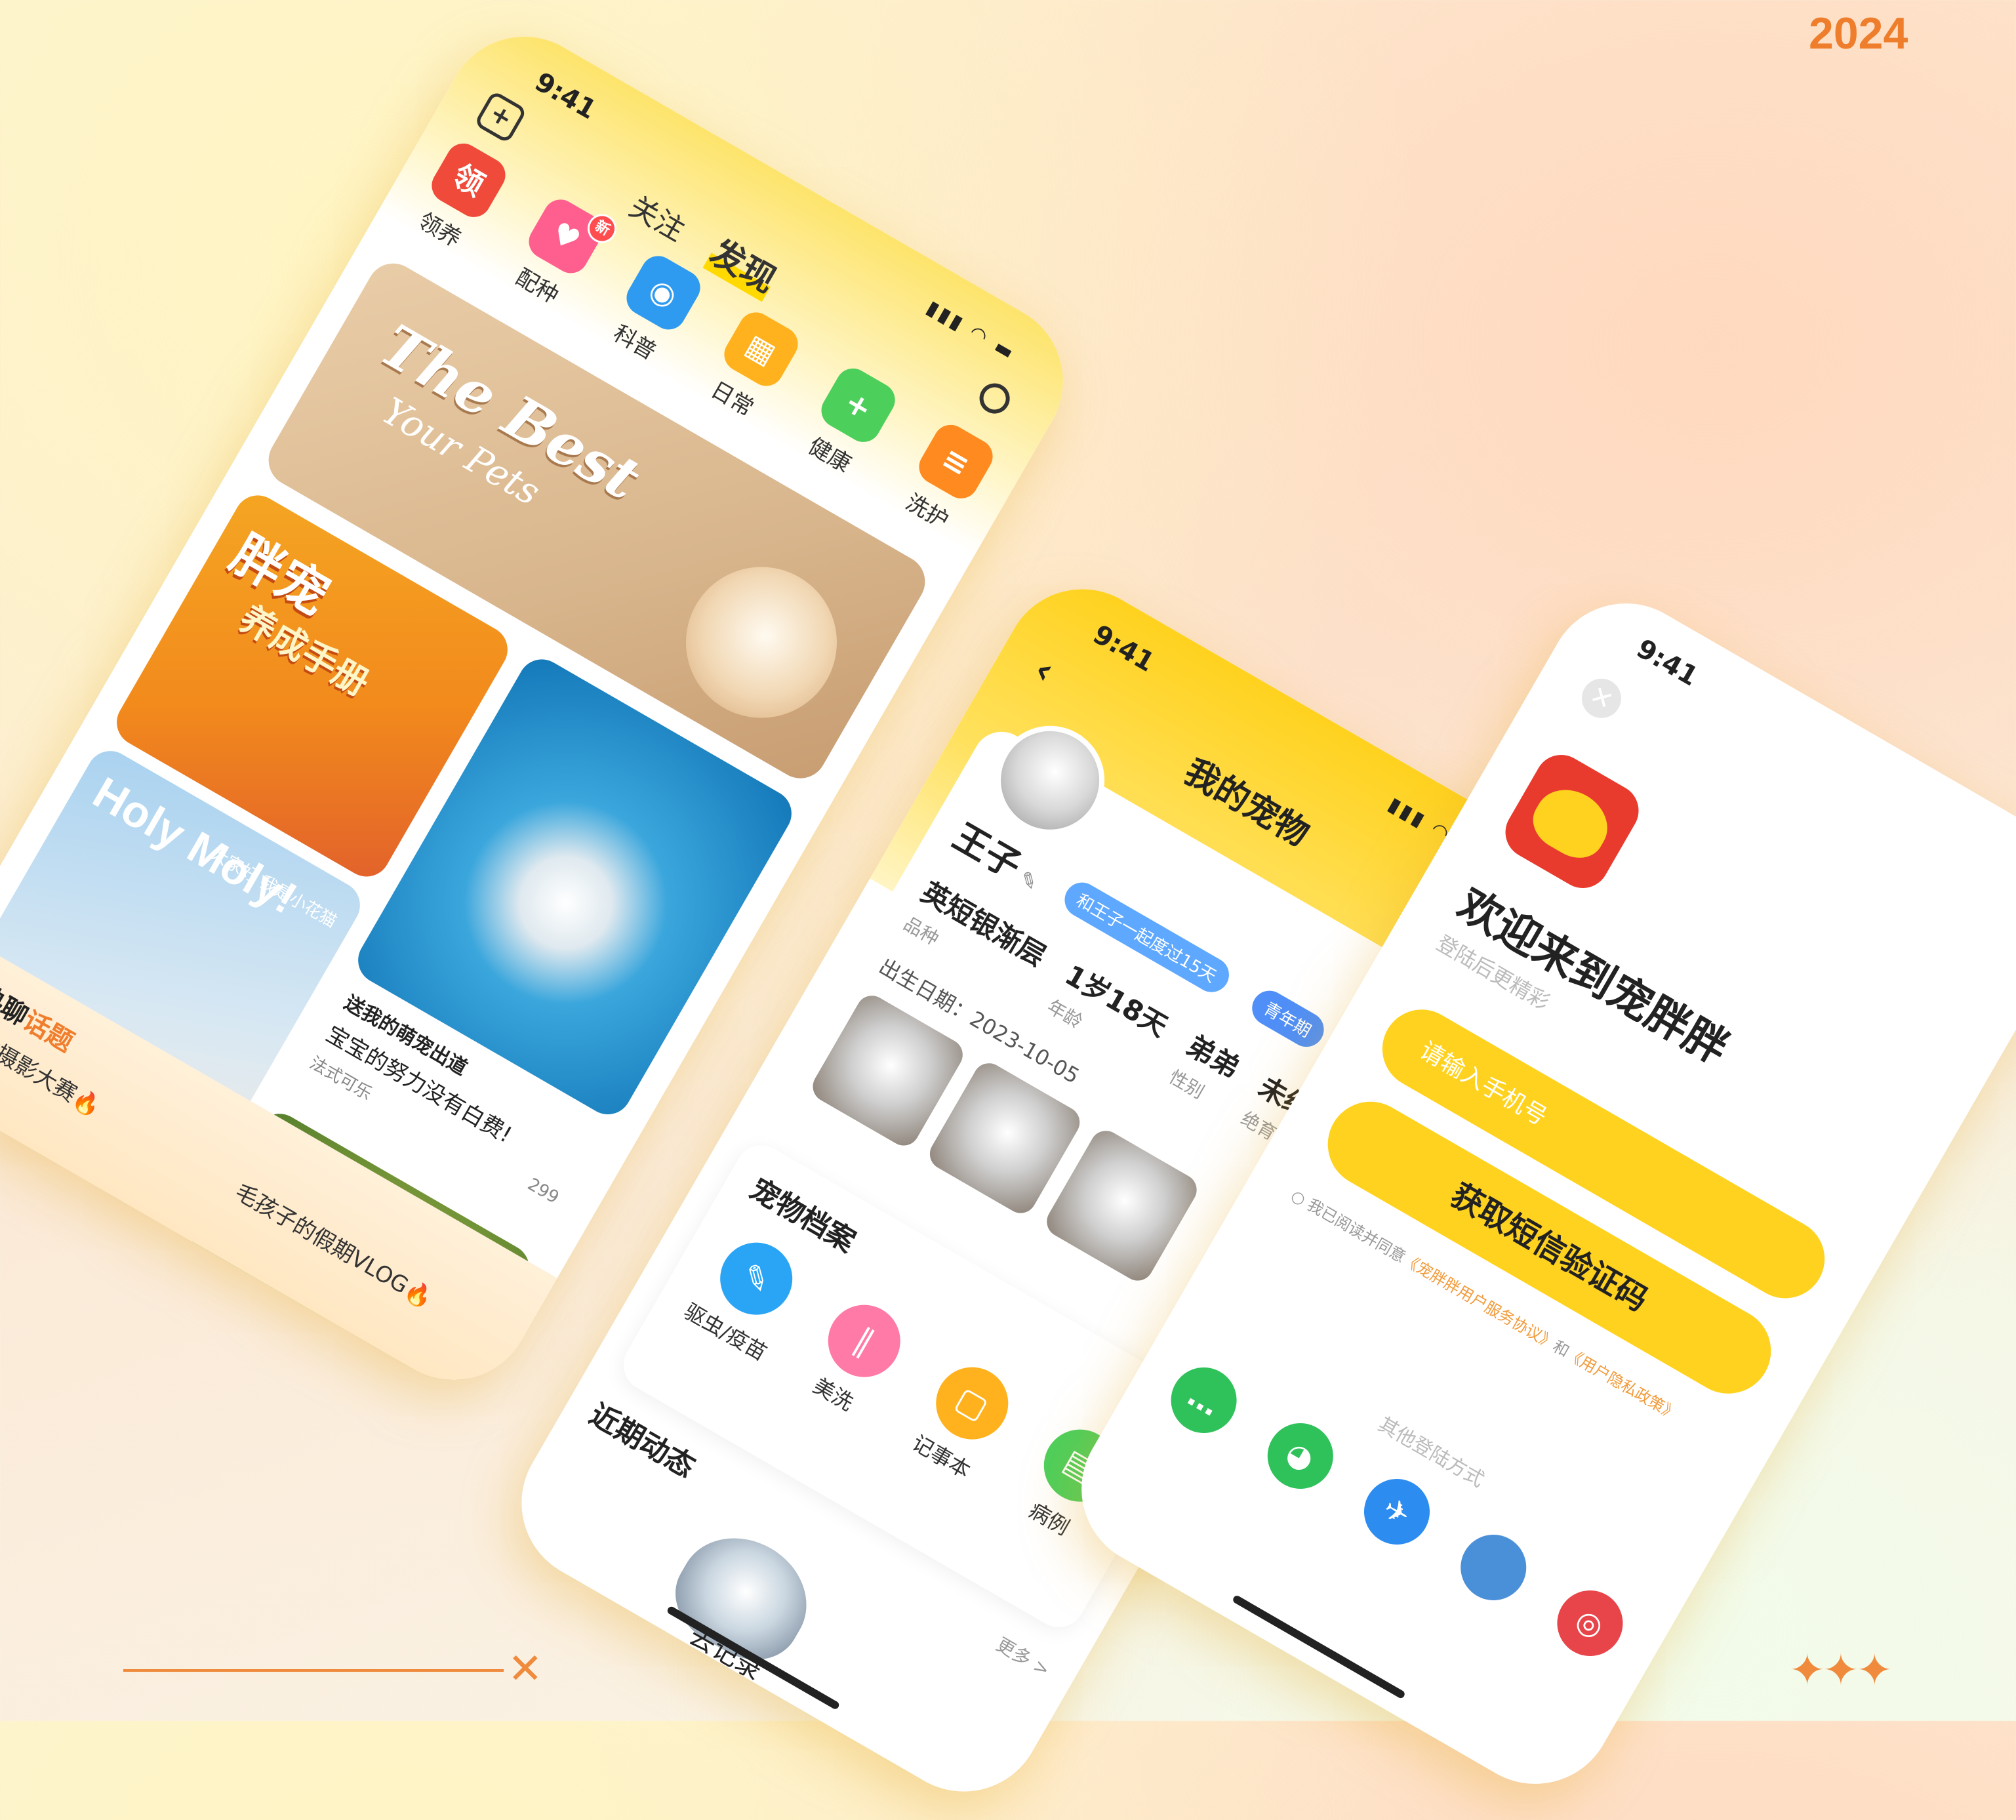  What do you see at coordinates (1206, 1068) in the screenshot?
I see `stat-gender: 弟弟 性别` at bounding box center [1206, 1068].